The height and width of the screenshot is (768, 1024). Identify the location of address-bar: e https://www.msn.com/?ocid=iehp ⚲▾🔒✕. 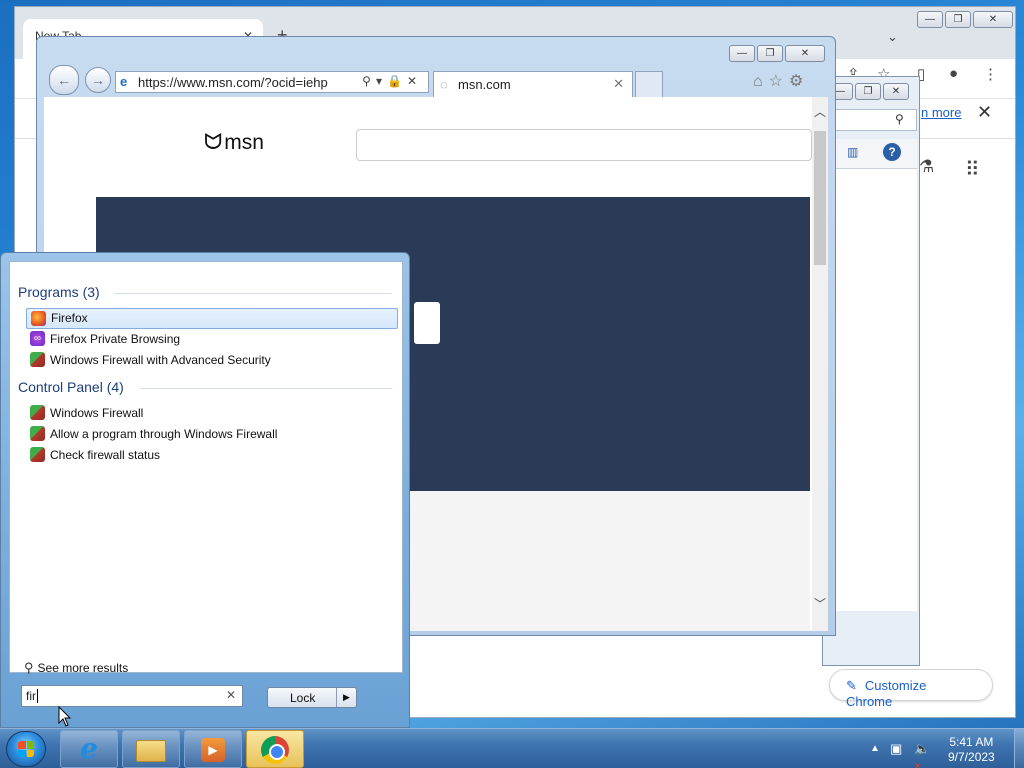
(272, 82).